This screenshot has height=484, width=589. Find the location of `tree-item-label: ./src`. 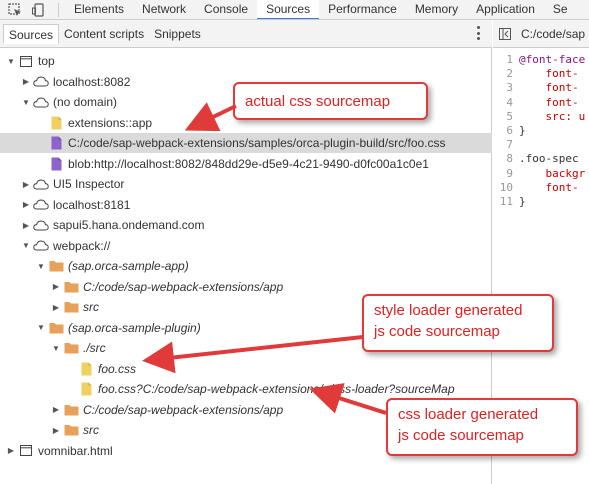

tree-item-label: ./src is located at coordinates (94, 348).